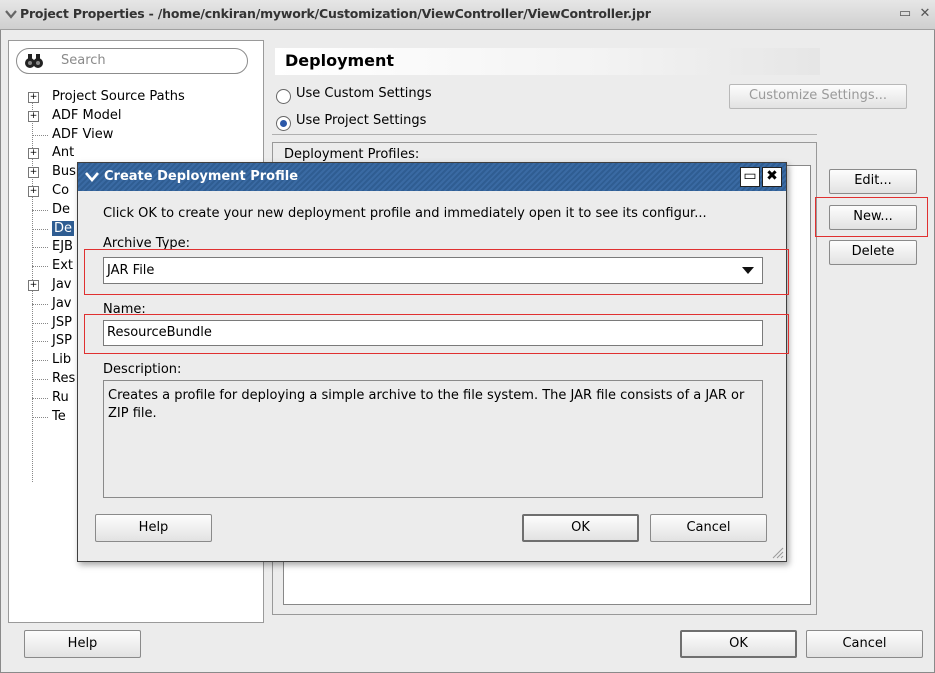  What do you see at coordinates (283, 96) in the screenshot?
I see `use-custom-settings-radio` at bounding box center [283, 96].